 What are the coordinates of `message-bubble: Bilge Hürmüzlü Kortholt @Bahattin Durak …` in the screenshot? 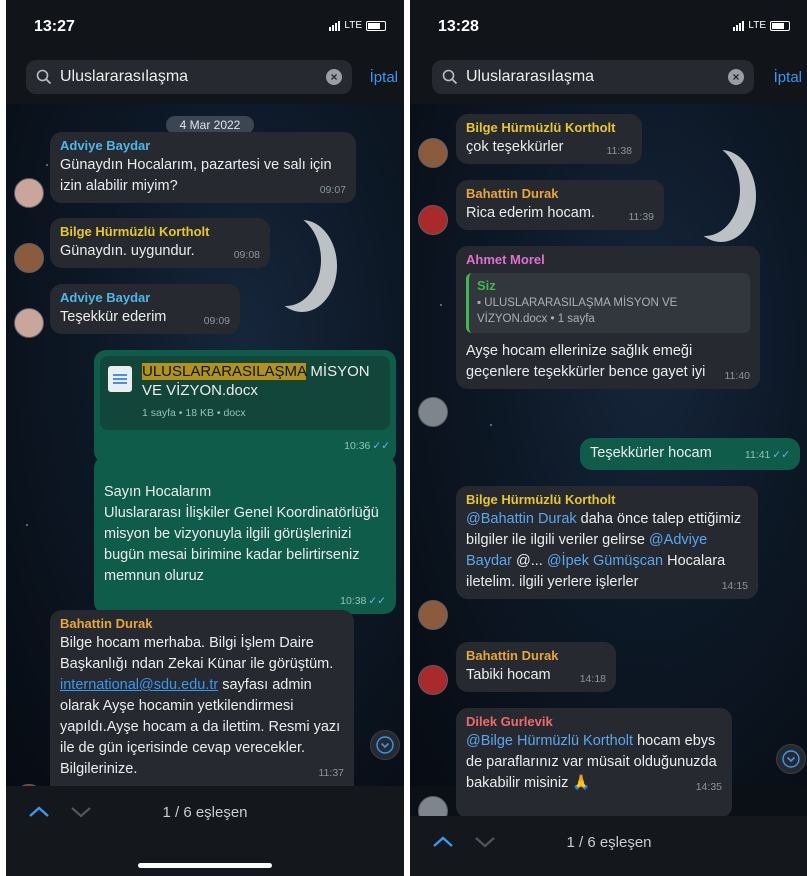 It's located at (607, 542).